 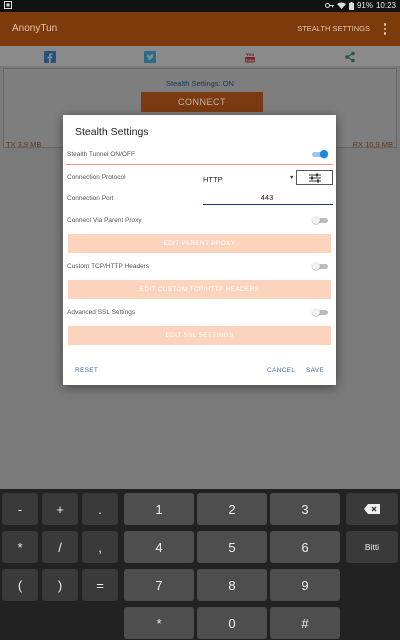 What do you see at coordinates (267, 197) in the screenshot?
I see `port-input: 443` at bounding box center [267, 197].